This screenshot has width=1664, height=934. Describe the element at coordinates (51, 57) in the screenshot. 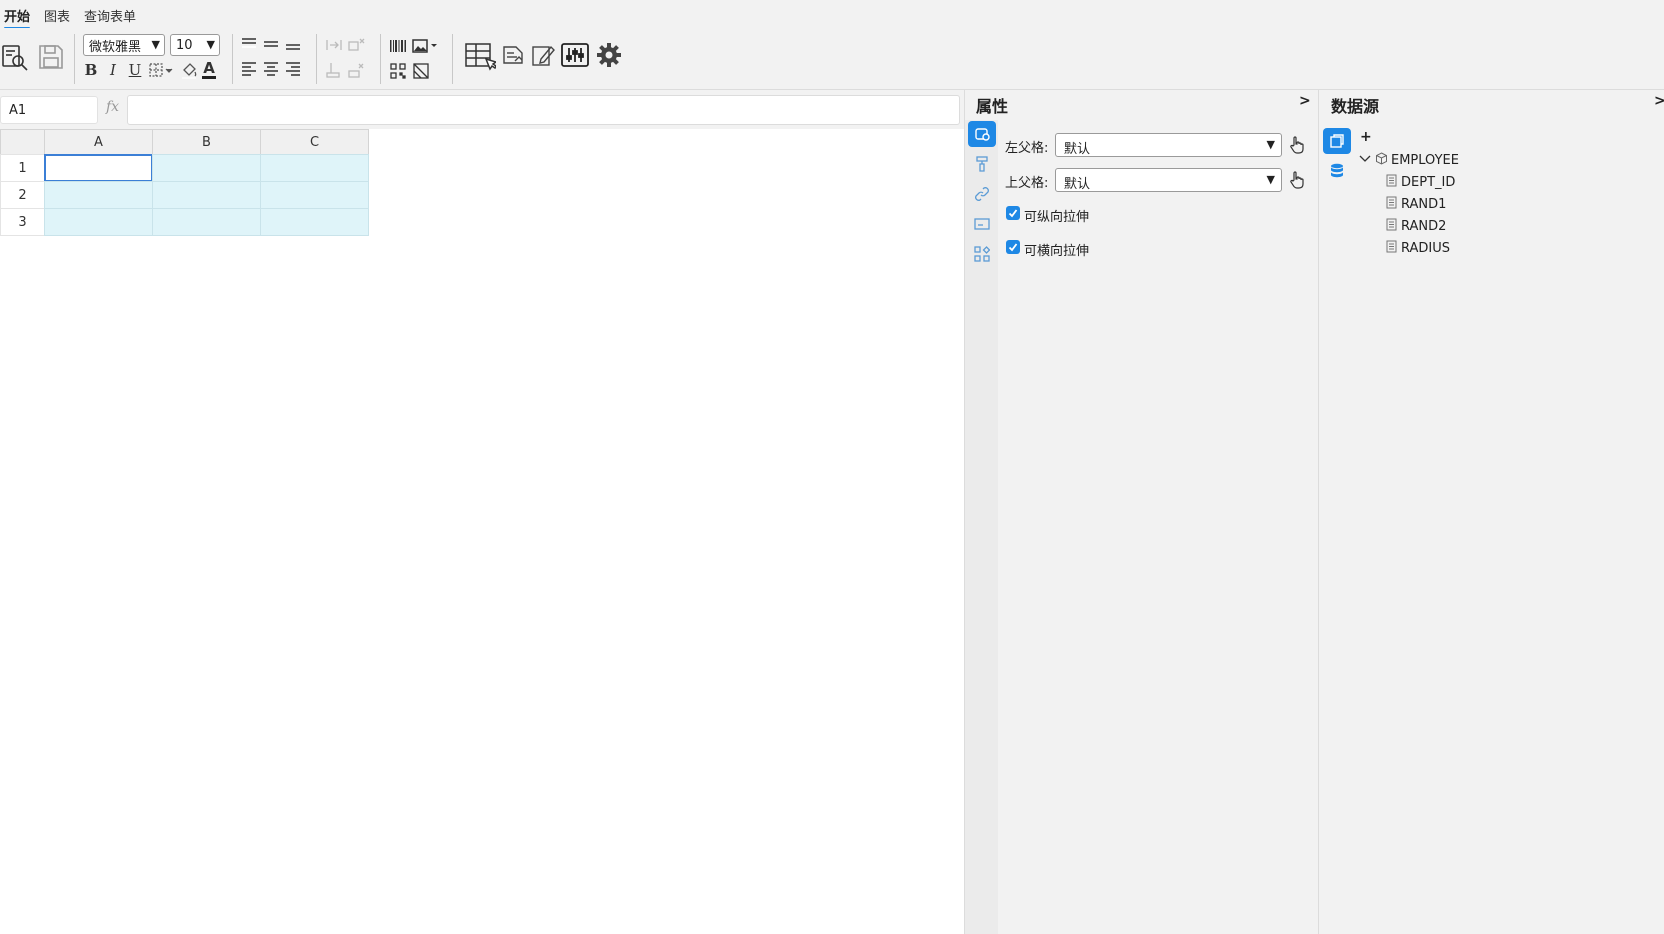

I see `save-icon` at that location.